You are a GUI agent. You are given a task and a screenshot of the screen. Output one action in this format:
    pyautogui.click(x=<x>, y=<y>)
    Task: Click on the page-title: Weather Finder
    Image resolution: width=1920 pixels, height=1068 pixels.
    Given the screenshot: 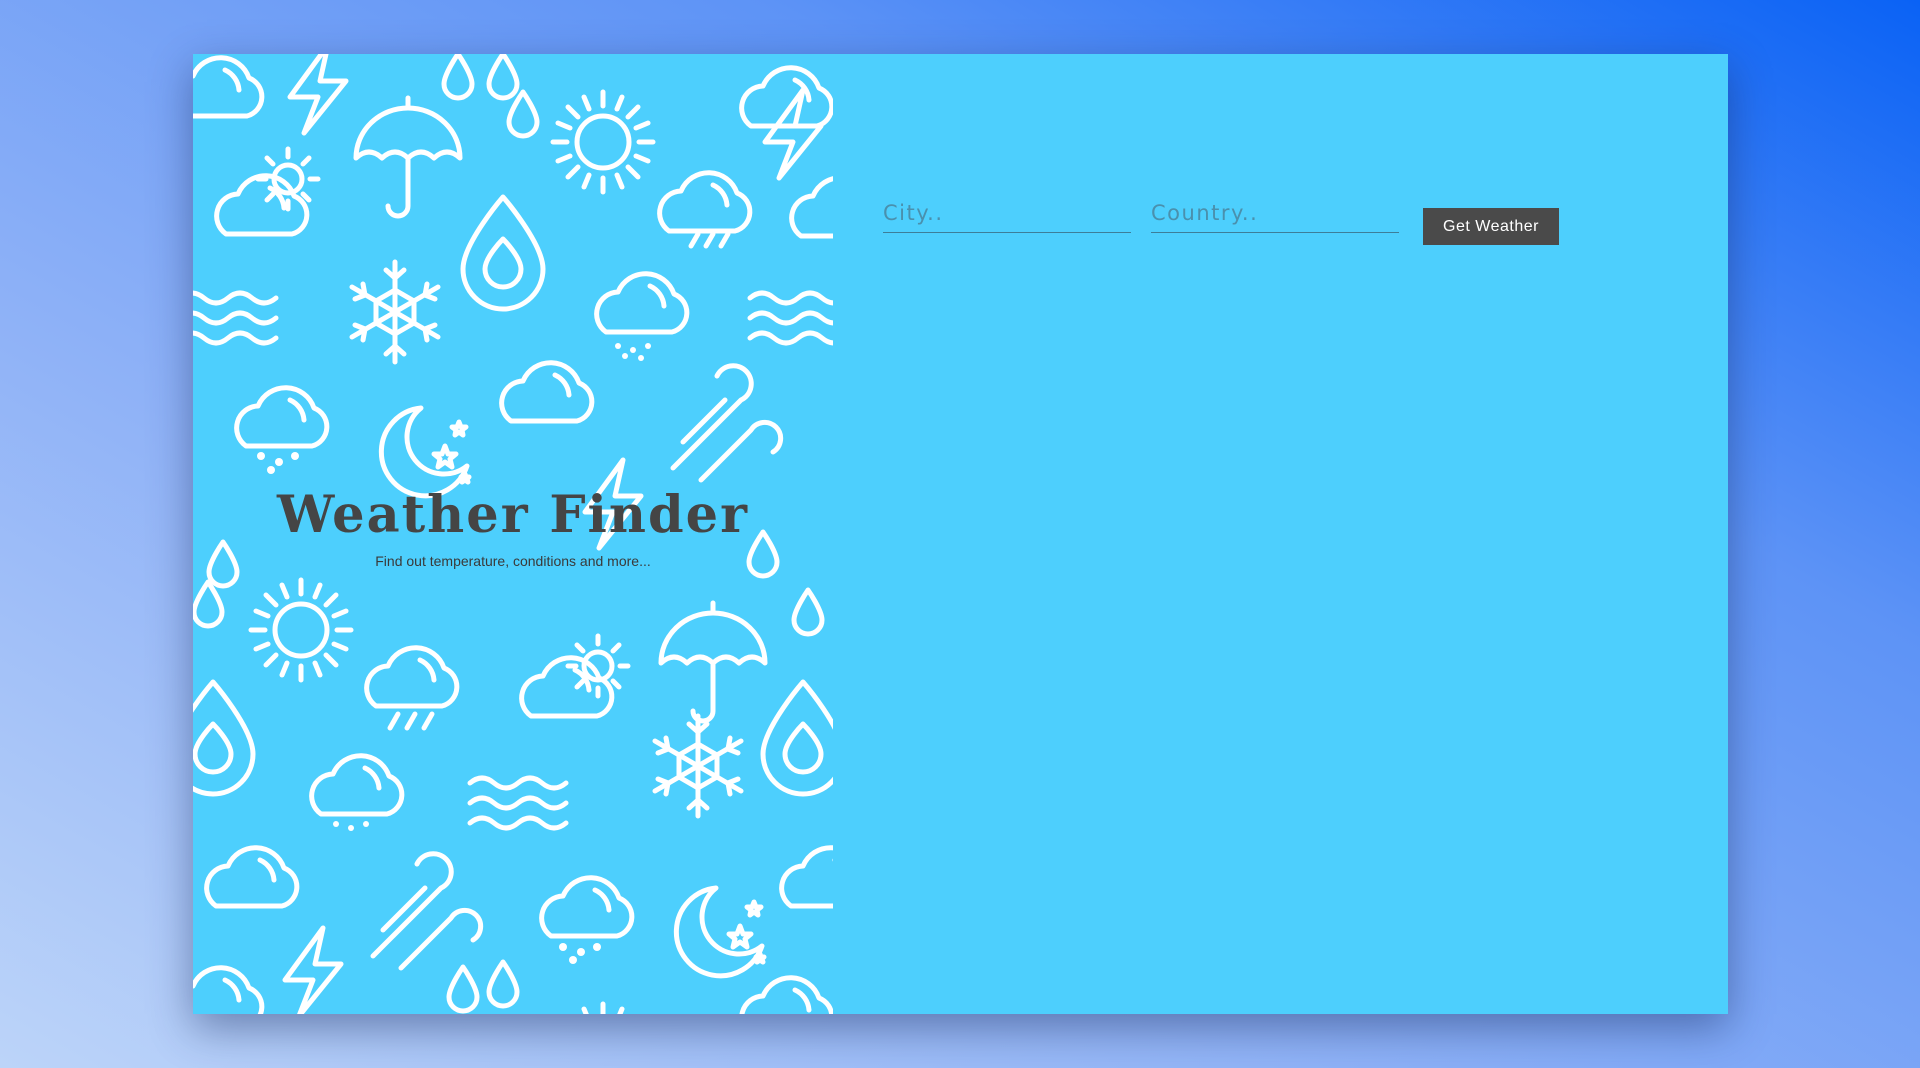 What is the action you would take?
    pyautogui.click(x=513, y=515)
    